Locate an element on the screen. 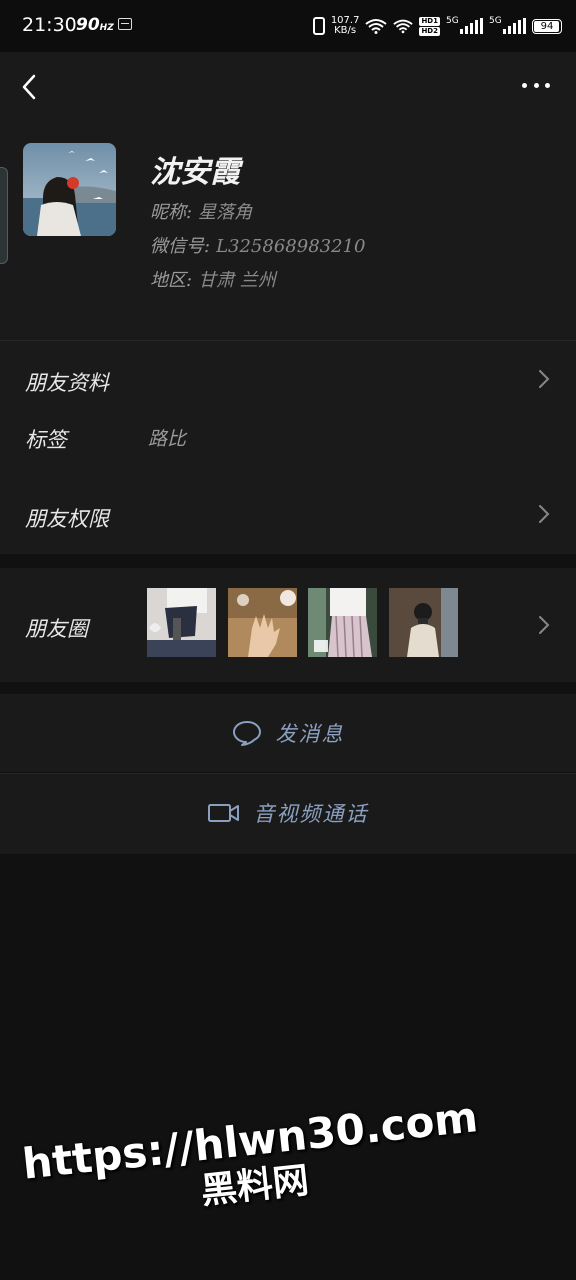  status-bar: 21:30 90HZ 107.7 KB/s HD1 HD2 5G 5G 94 is located at coordinates (288, 26).